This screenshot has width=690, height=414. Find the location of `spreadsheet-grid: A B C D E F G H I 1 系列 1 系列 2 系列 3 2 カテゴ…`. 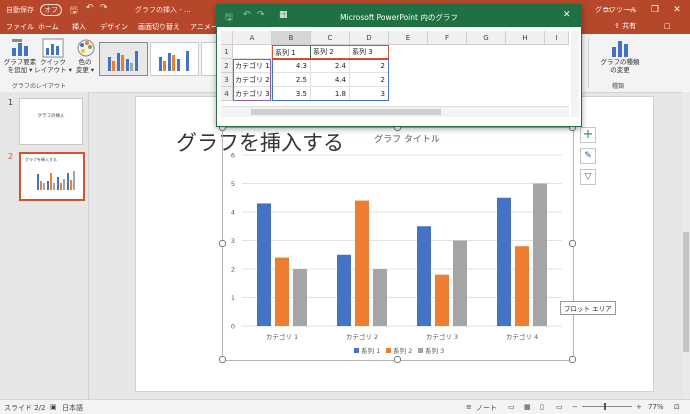

spreadsheet-grid: A B C D E F G H I 1 系列 1 系列 2 系列 3 2 カテゴ… is located at coordinates (395, 74).